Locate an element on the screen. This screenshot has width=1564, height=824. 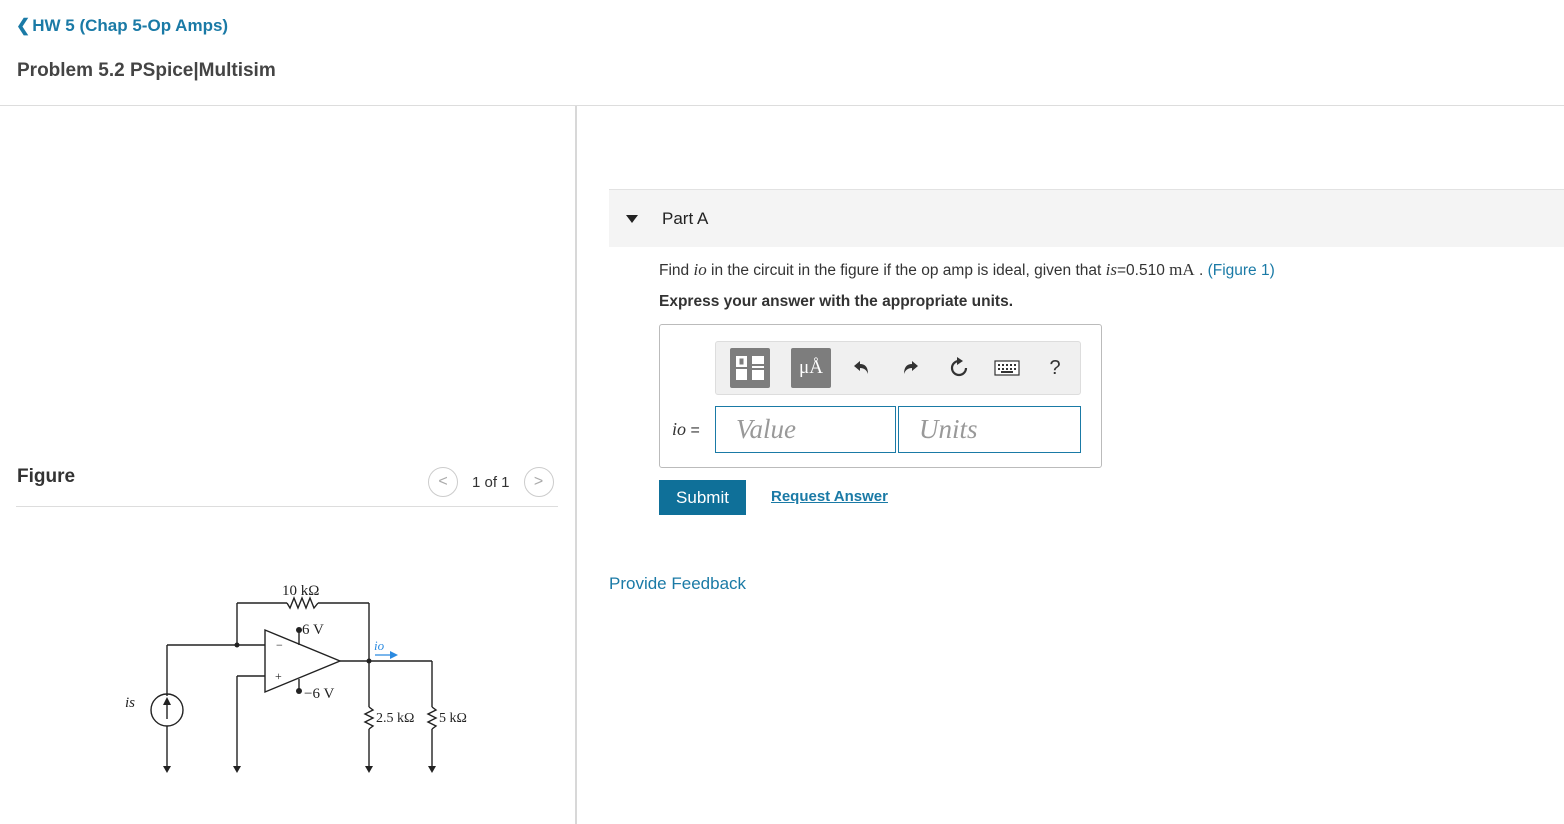
units-input is located at coordinates (989, 429).